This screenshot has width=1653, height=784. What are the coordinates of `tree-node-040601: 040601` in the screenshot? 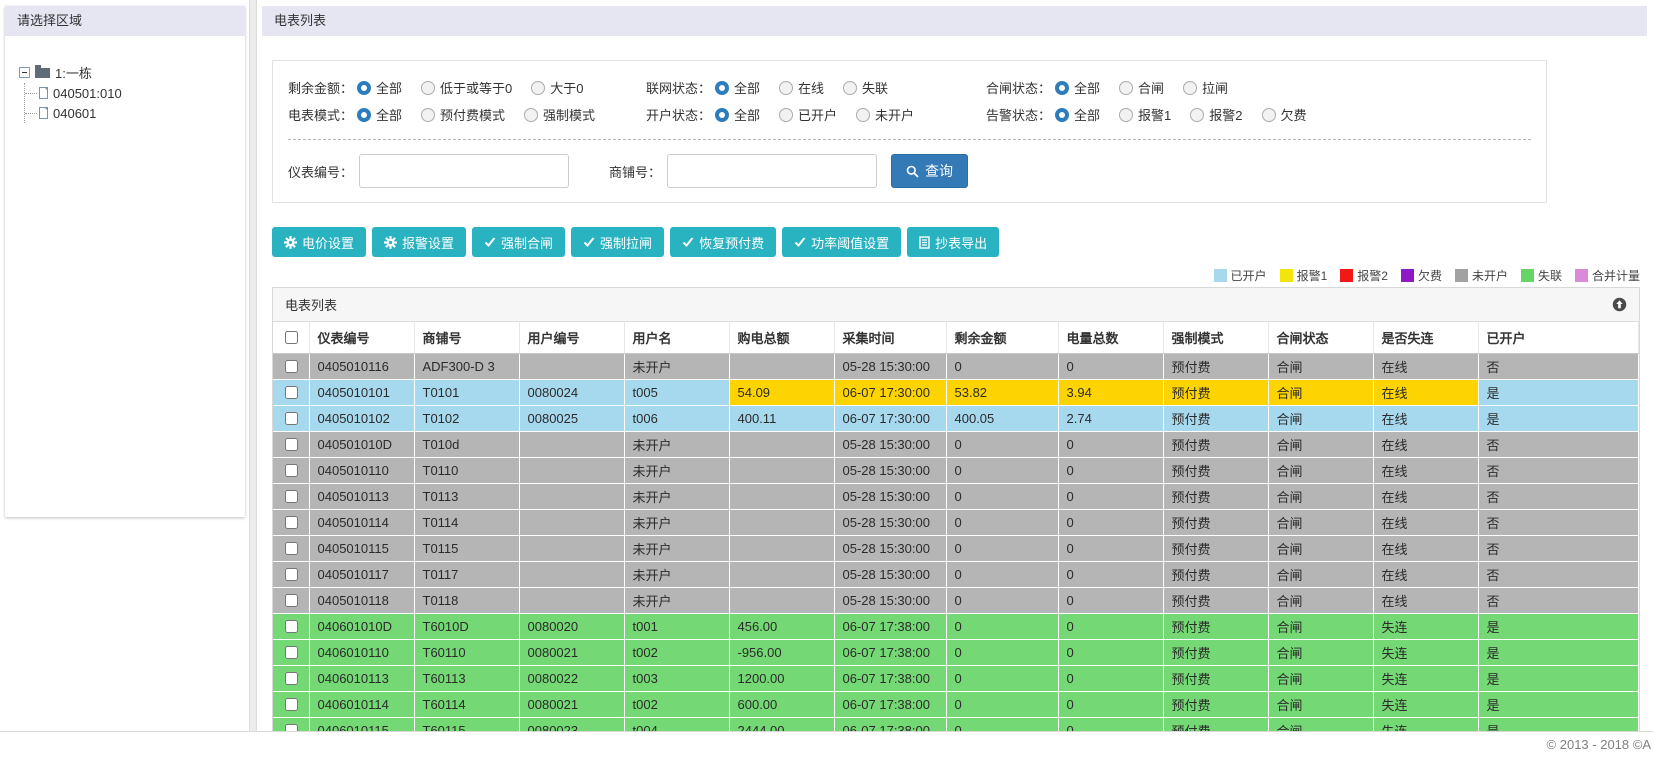 It's located at (131, 113).